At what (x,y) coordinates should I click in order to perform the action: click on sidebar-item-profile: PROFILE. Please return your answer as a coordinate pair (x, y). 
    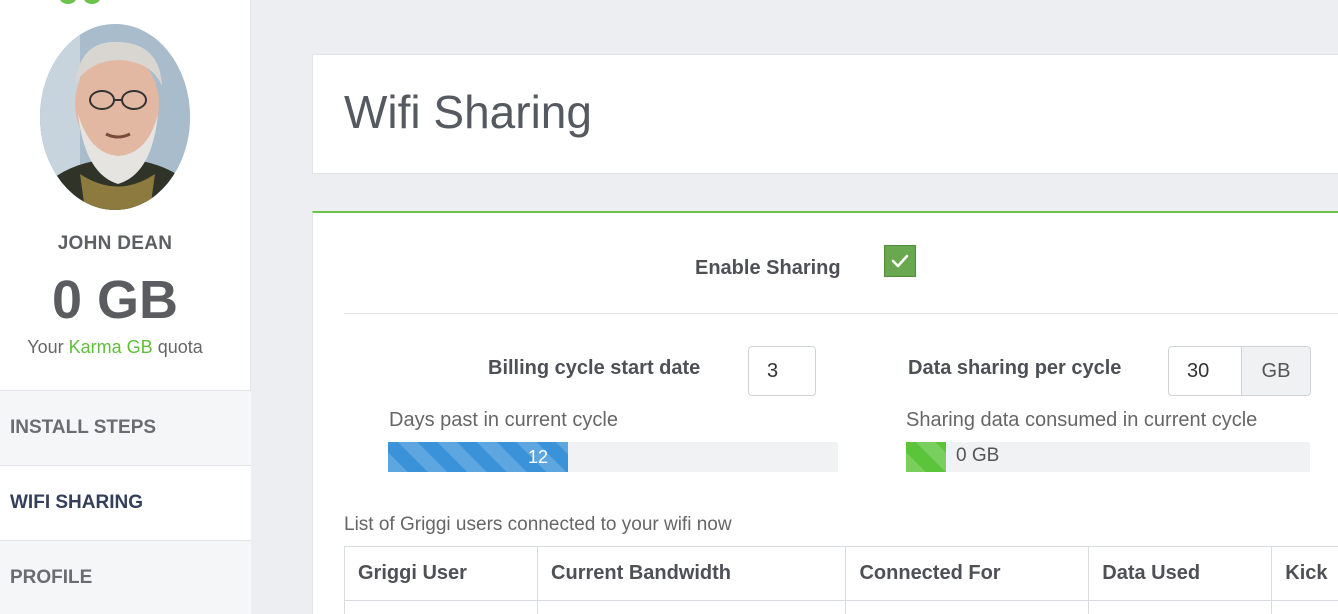
    Looking at the image, I should click on (125, 577).